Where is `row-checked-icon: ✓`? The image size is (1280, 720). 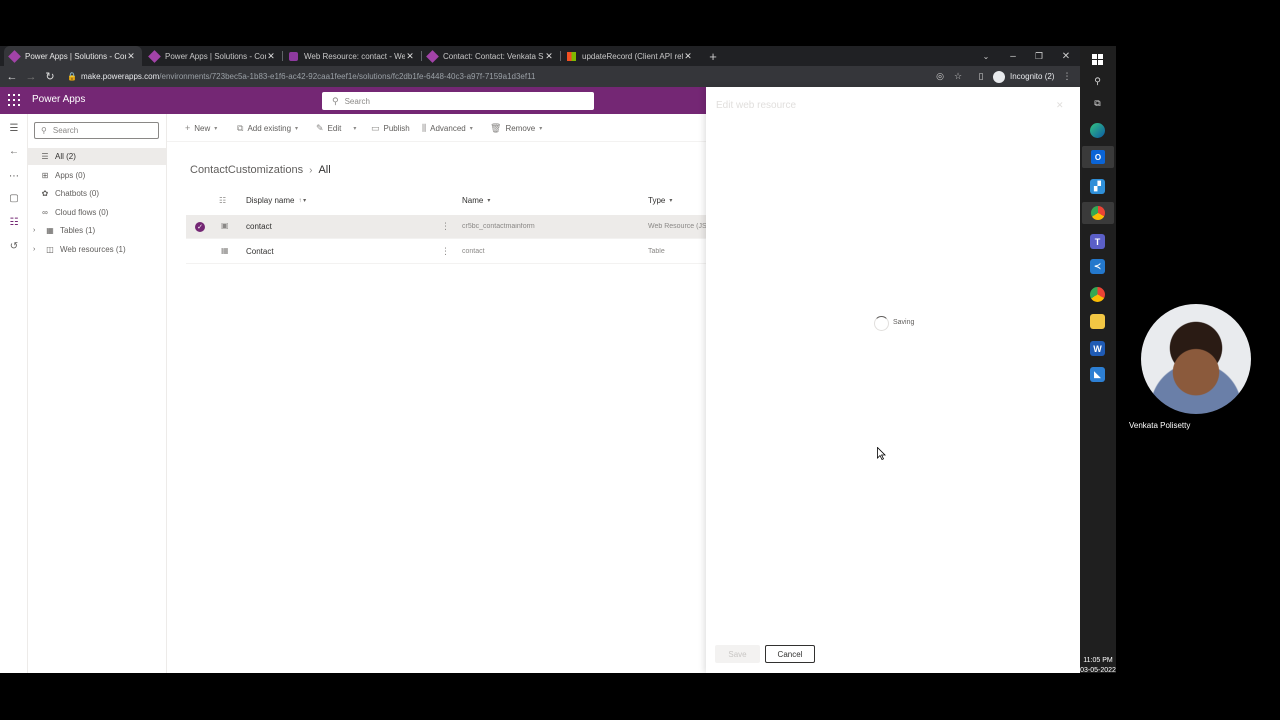 row-checked-icon: ✓ is located at coordinates (200, 227).